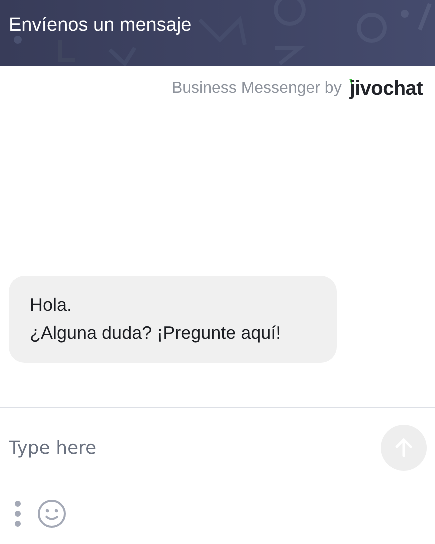 This screenshot has height=544, width=435. Describe the element at coordinates (18, 514) in the screenshot. I see `more-options-icon` at that location.